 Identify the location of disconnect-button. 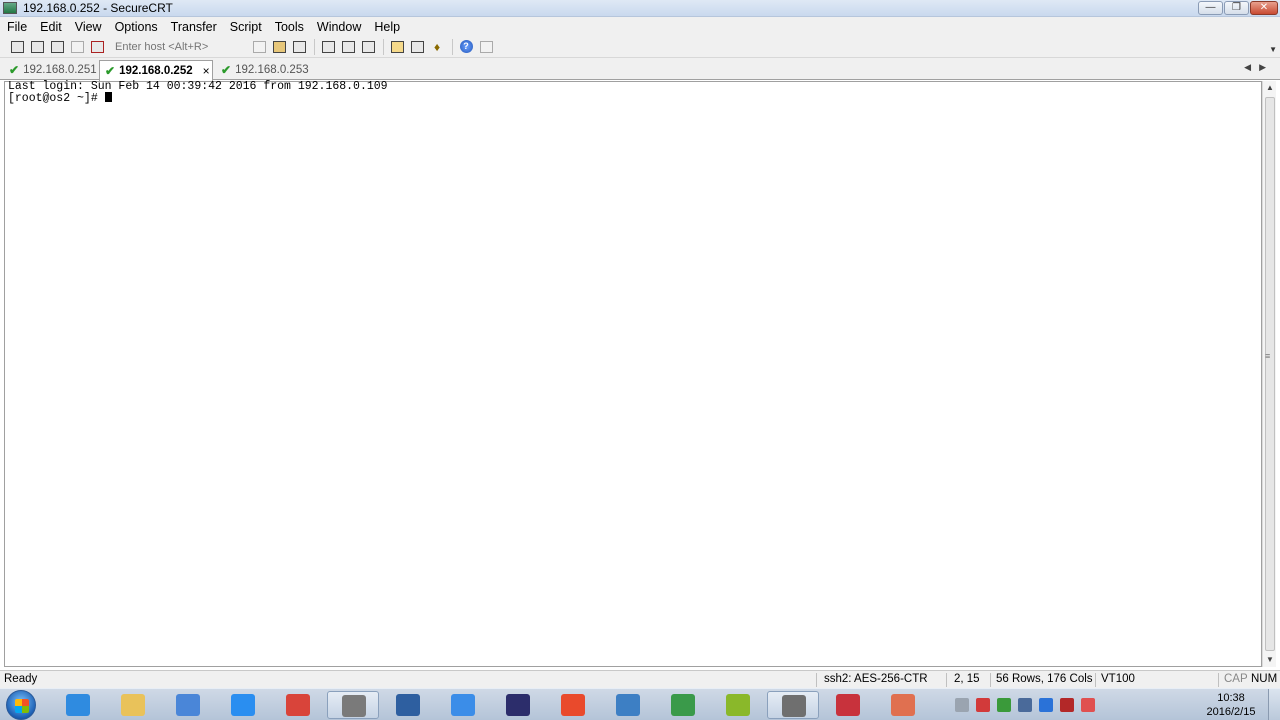
(97, 47).